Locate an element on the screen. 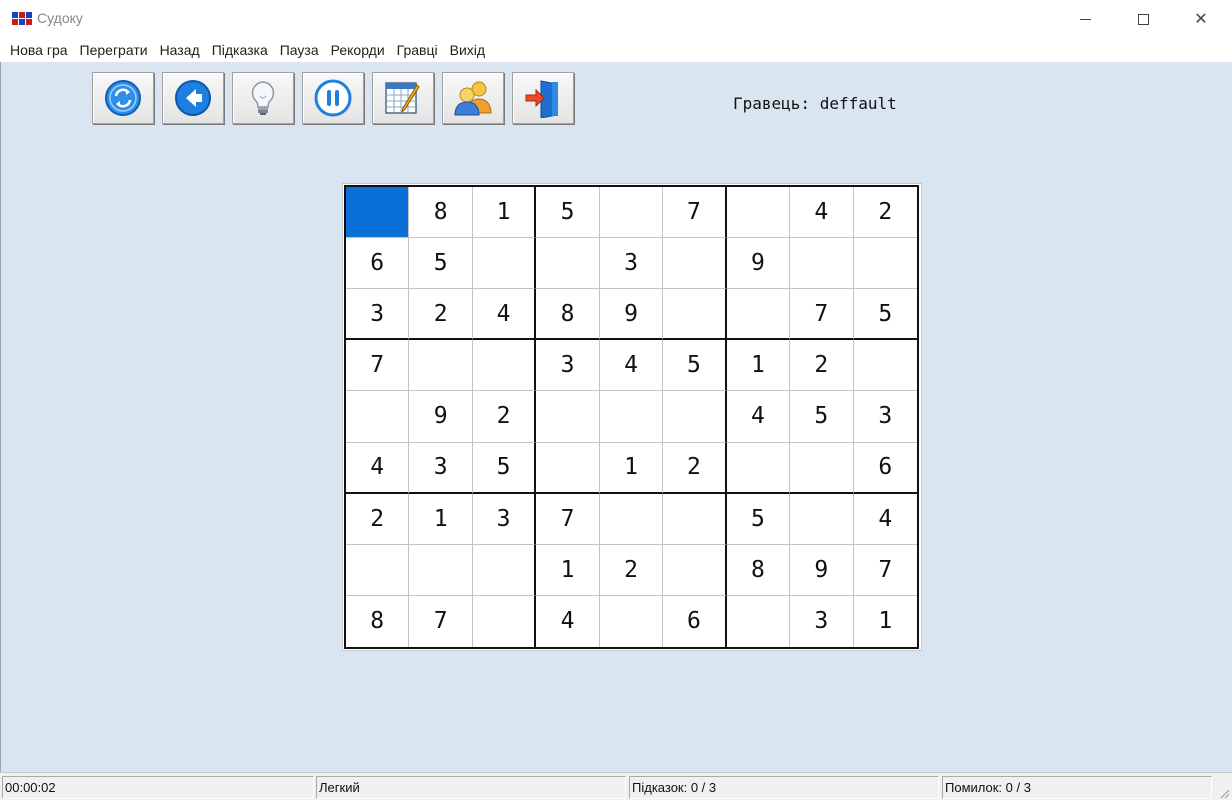  sudoku-cell-r1-c5 is located at coordinates (631, 213).